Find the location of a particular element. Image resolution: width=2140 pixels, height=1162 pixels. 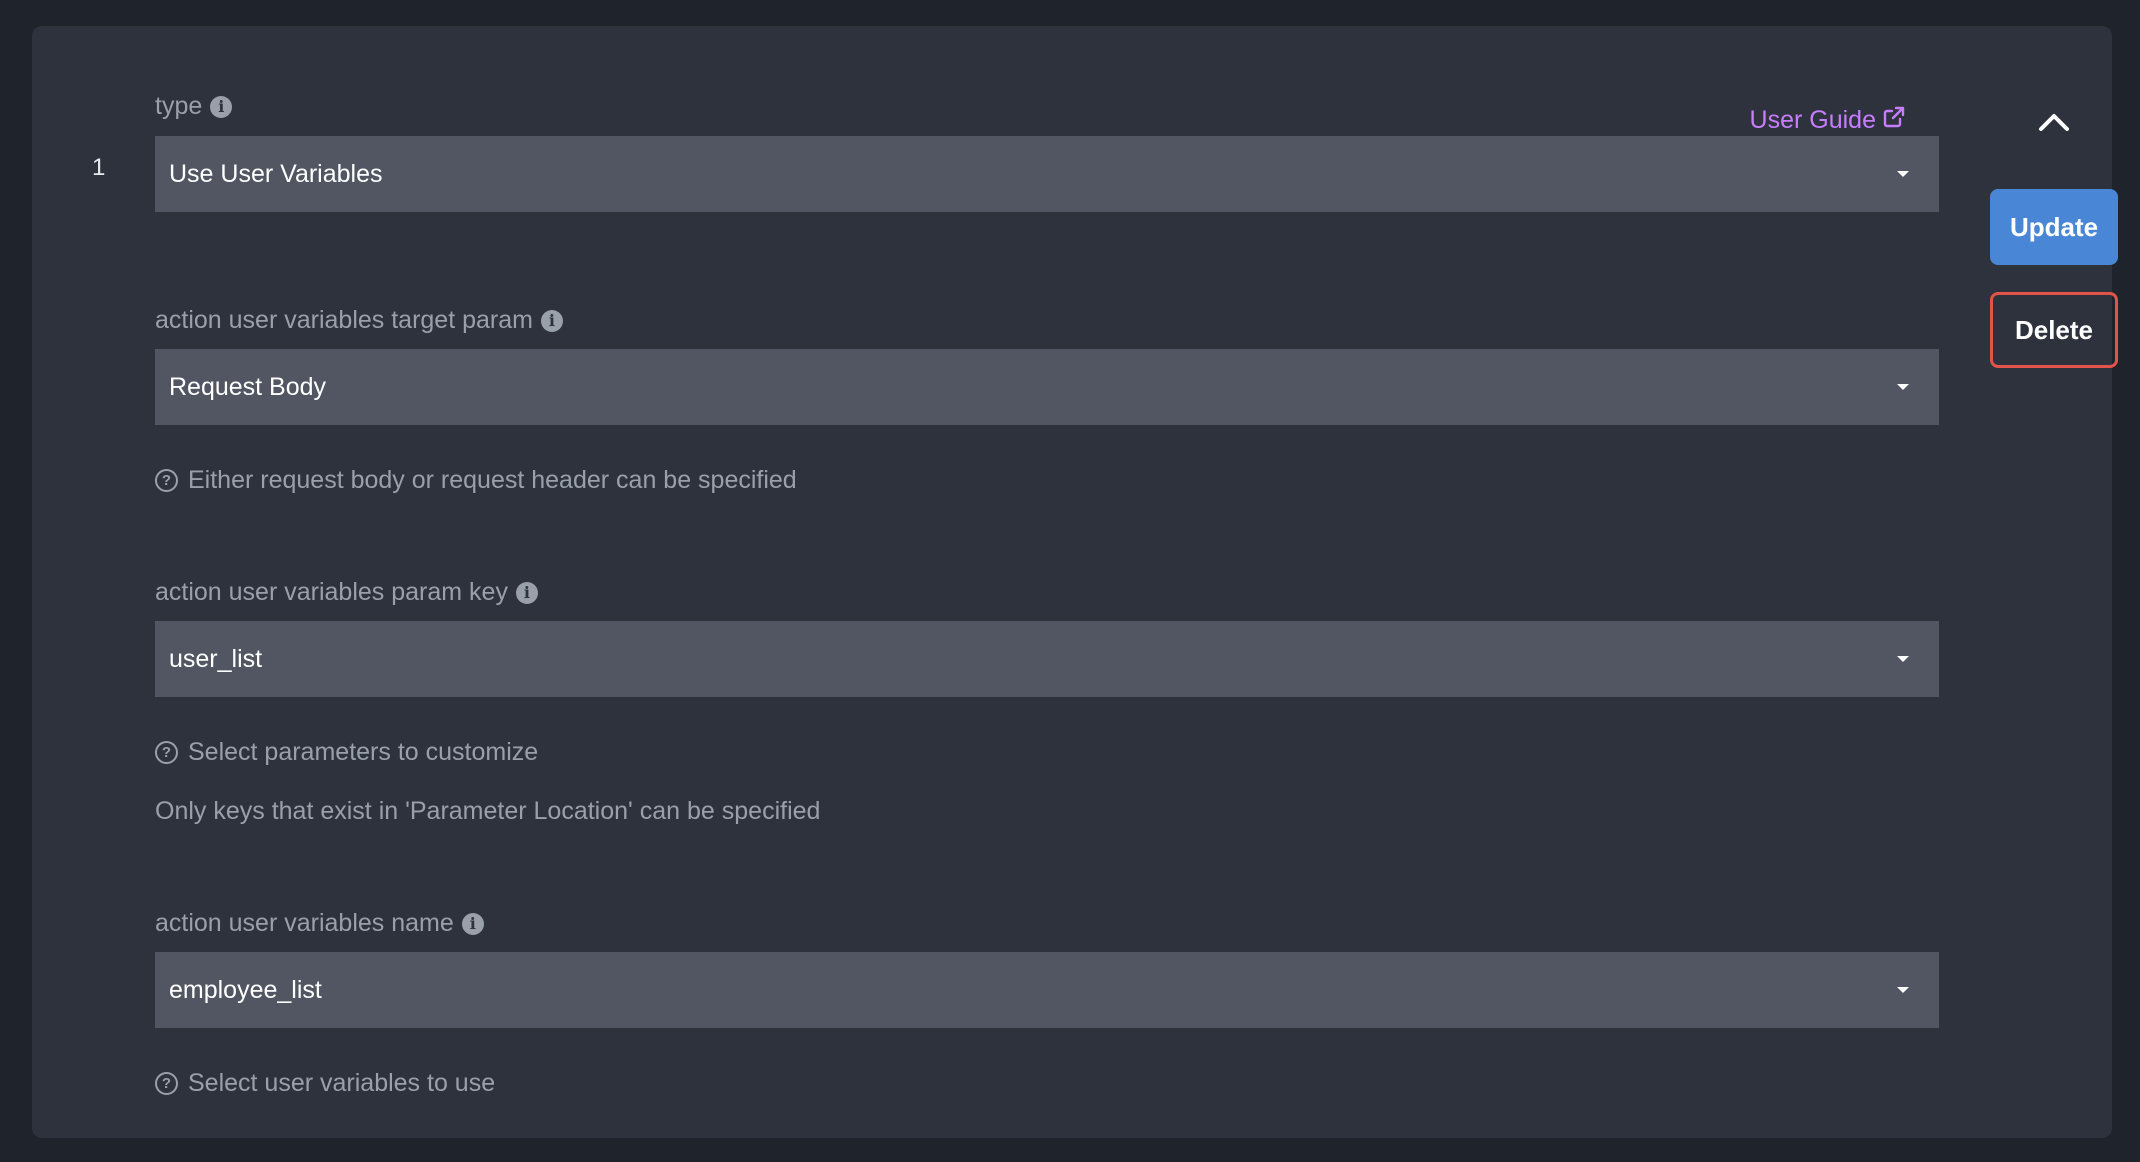

variables-name-select-value: employee_list is located at coordinates (245, 989).